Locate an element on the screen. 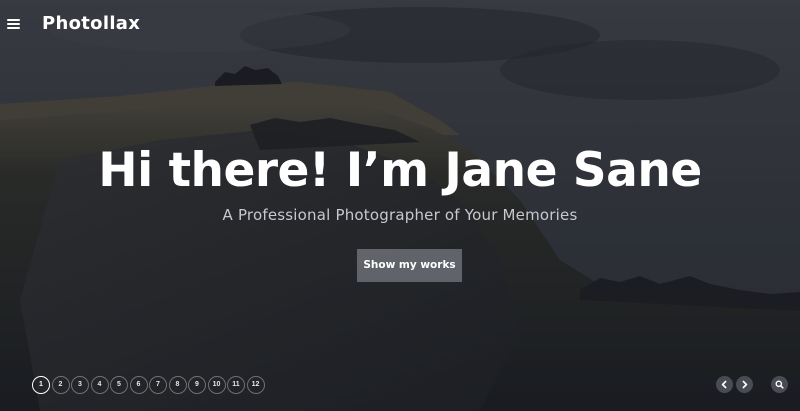  site-logo-text: Photollax is located at coordinates (91, 23).